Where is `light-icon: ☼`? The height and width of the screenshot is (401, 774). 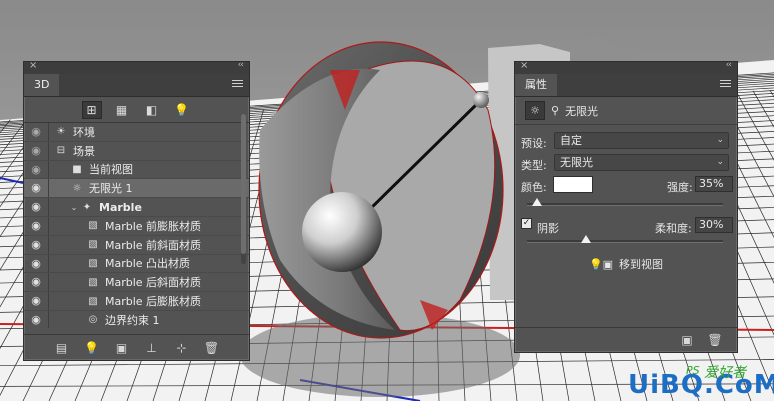 light-icon: ☼ is located at coordinates (535, 110).